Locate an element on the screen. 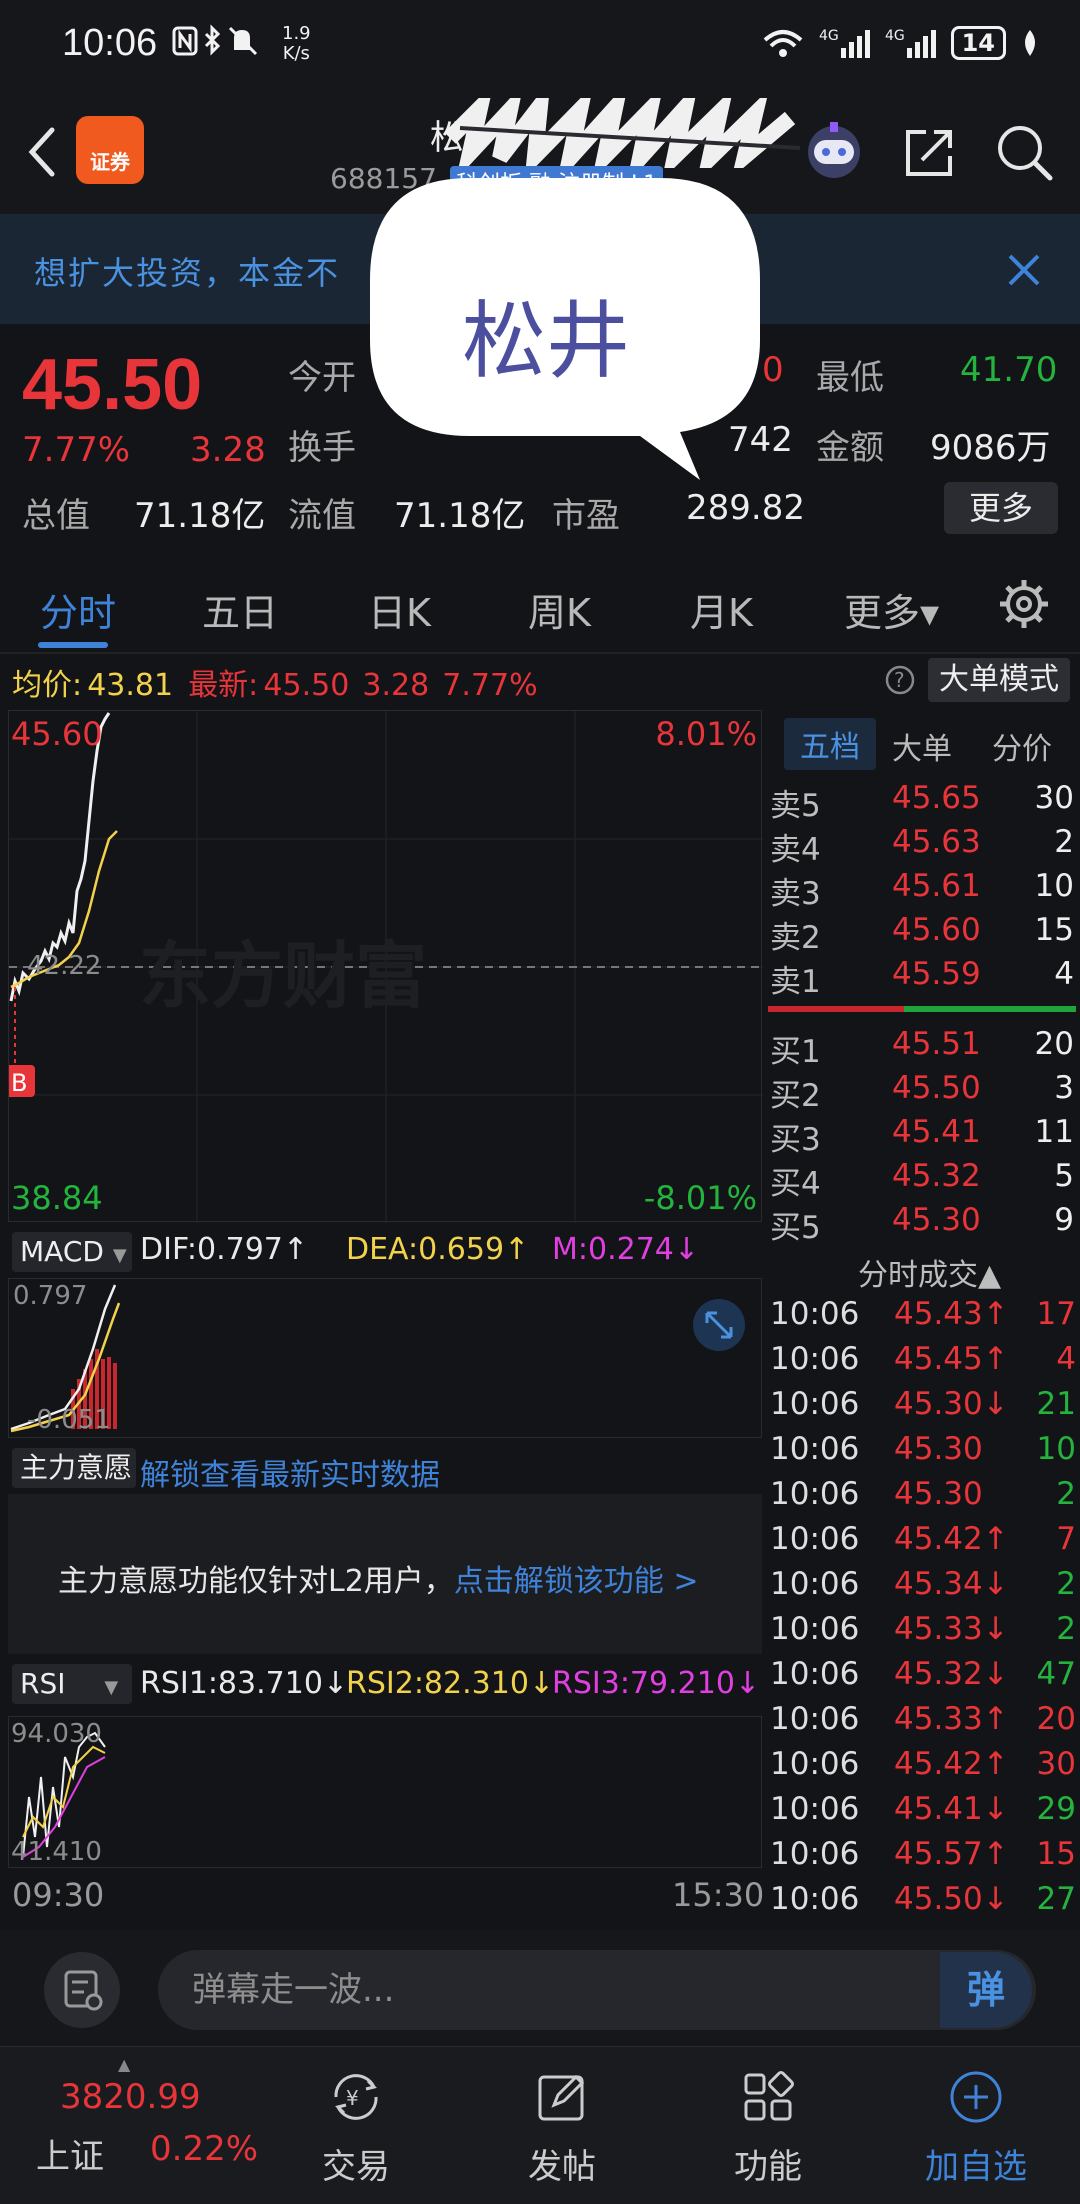 The height and width of the screenshot is (2204, 1080). macd-dea: DEA:0.659↑ is located at coordinates (438, 1249).